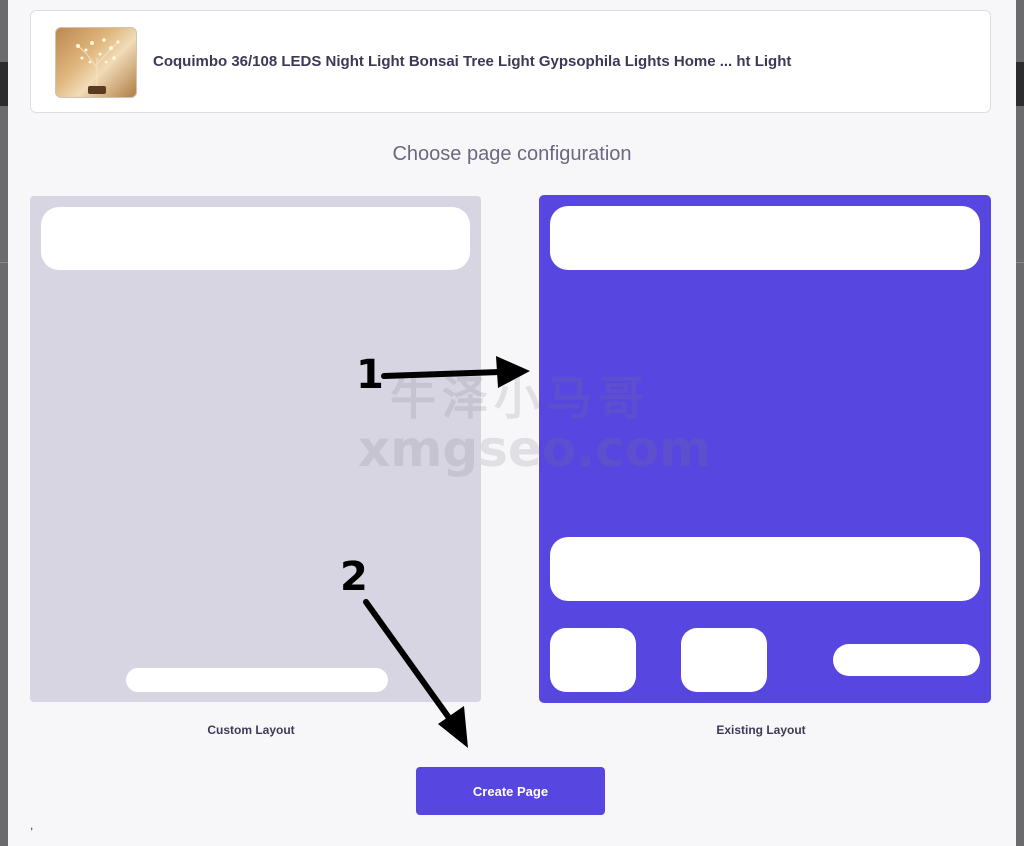  What do you see at coordinates (906, 660) in the screenshot?
I see `layout-preview-pill` at bounding box center [906, 660].